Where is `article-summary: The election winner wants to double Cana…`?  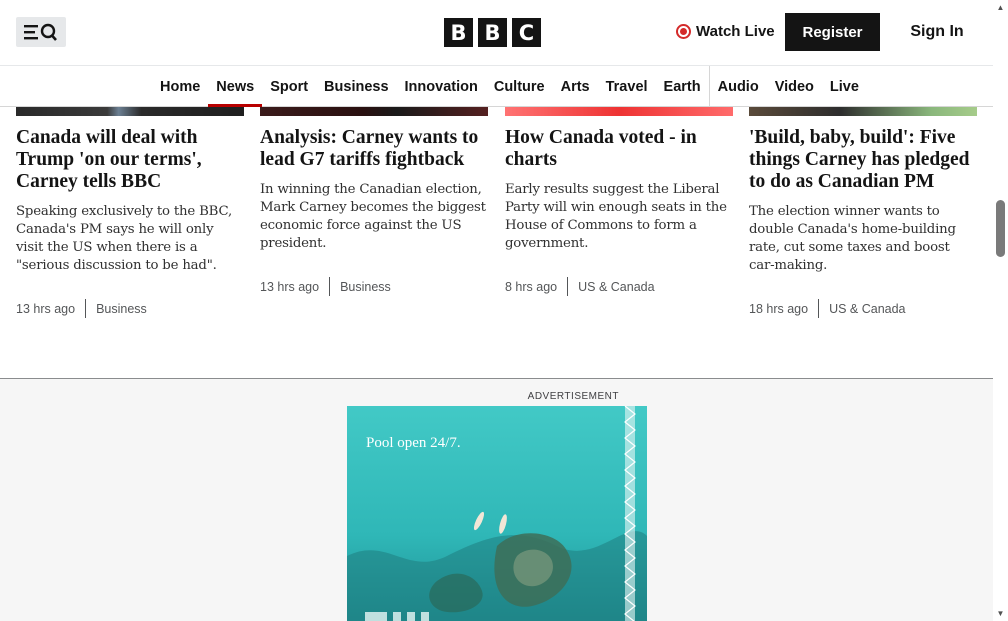
article-summary: The election winner wants to double Cana… is located at coordinates (852, 238).